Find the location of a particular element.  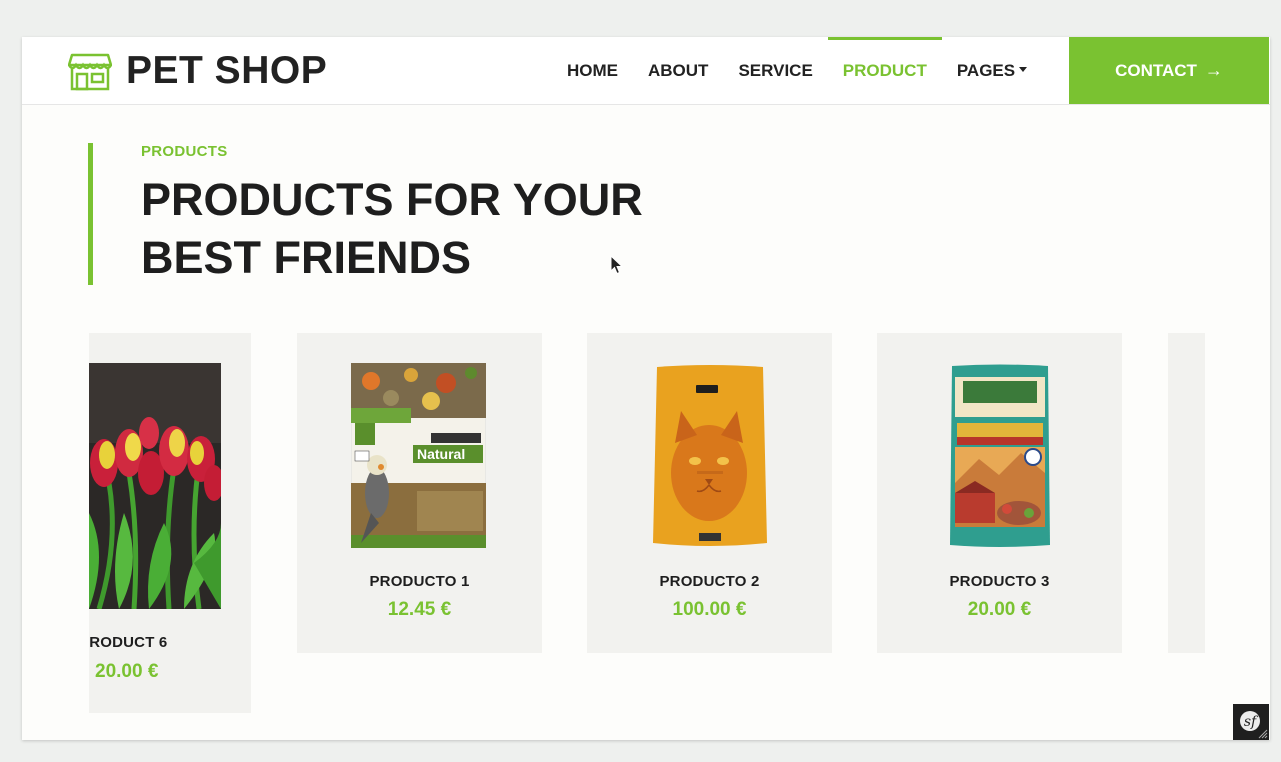

nav-item-service: SERVICE is located at coordinates (775, 70).